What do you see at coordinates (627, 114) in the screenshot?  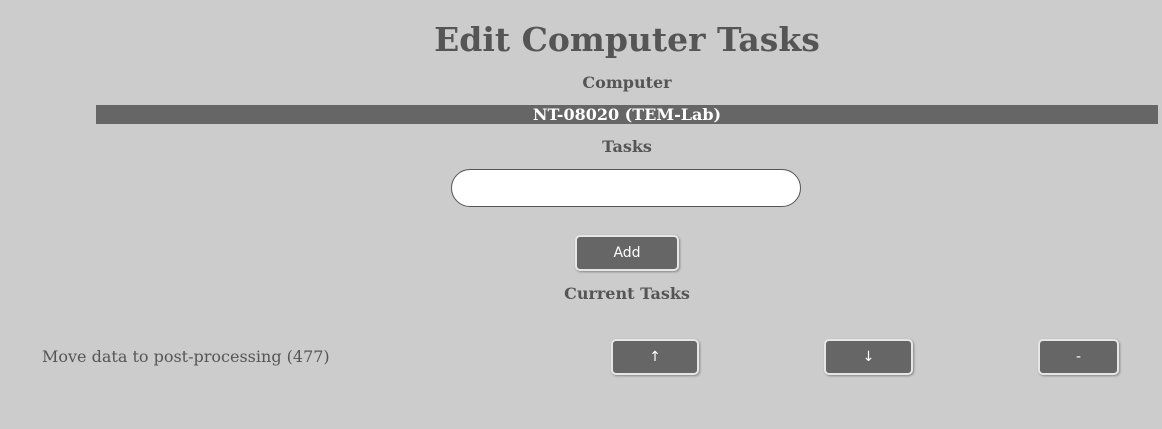 I see `computer-name-bar: NT-08020 (TEM-Lab)` at bounding box center [627, 114].